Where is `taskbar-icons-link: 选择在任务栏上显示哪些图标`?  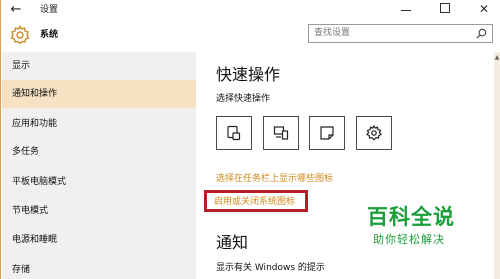
taskbar-icons-link: 选择在任务栏上显示哪些图标 is located at coordinates (274, 179).